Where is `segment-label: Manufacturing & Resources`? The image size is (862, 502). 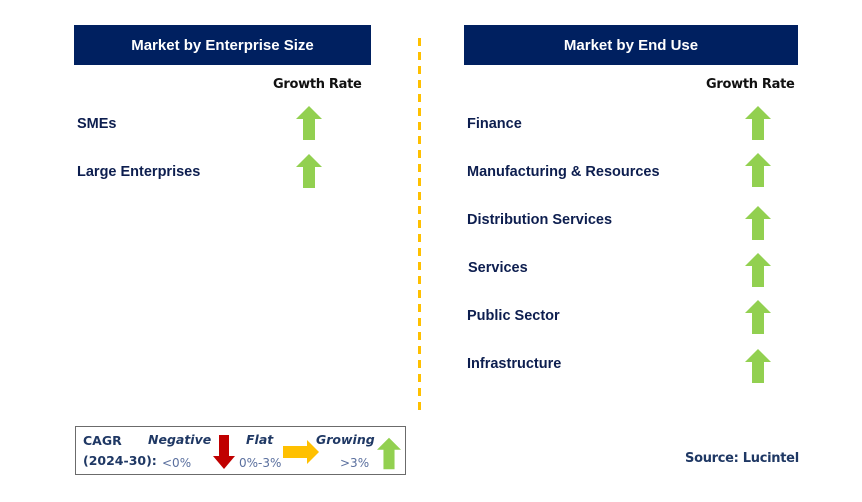 segment-label: Manufacturing & Resources is located at coordinates (563, 172).